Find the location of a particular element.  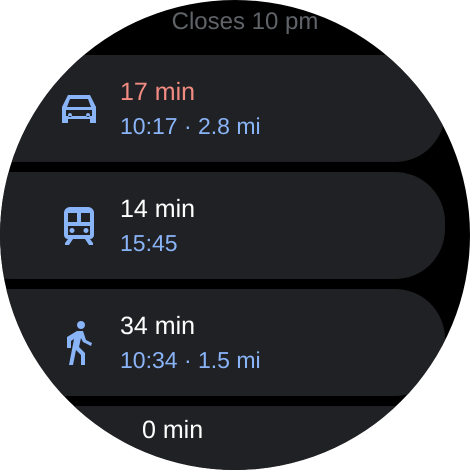

duration: 0 min is located at coordinates (173, 430).